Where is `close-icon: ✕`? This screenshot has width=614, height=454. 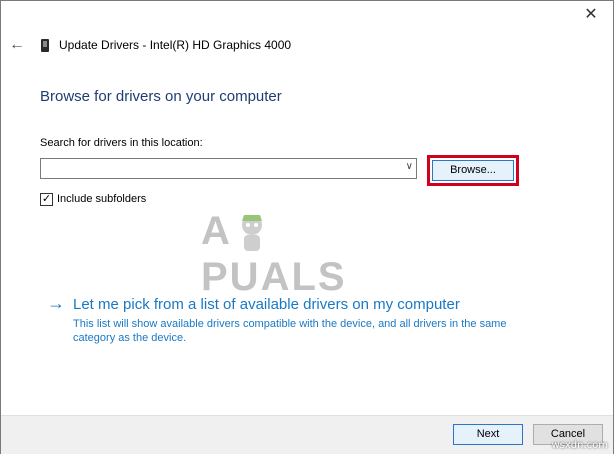 close-icon: ✕ is located at coordinates (591, 15).